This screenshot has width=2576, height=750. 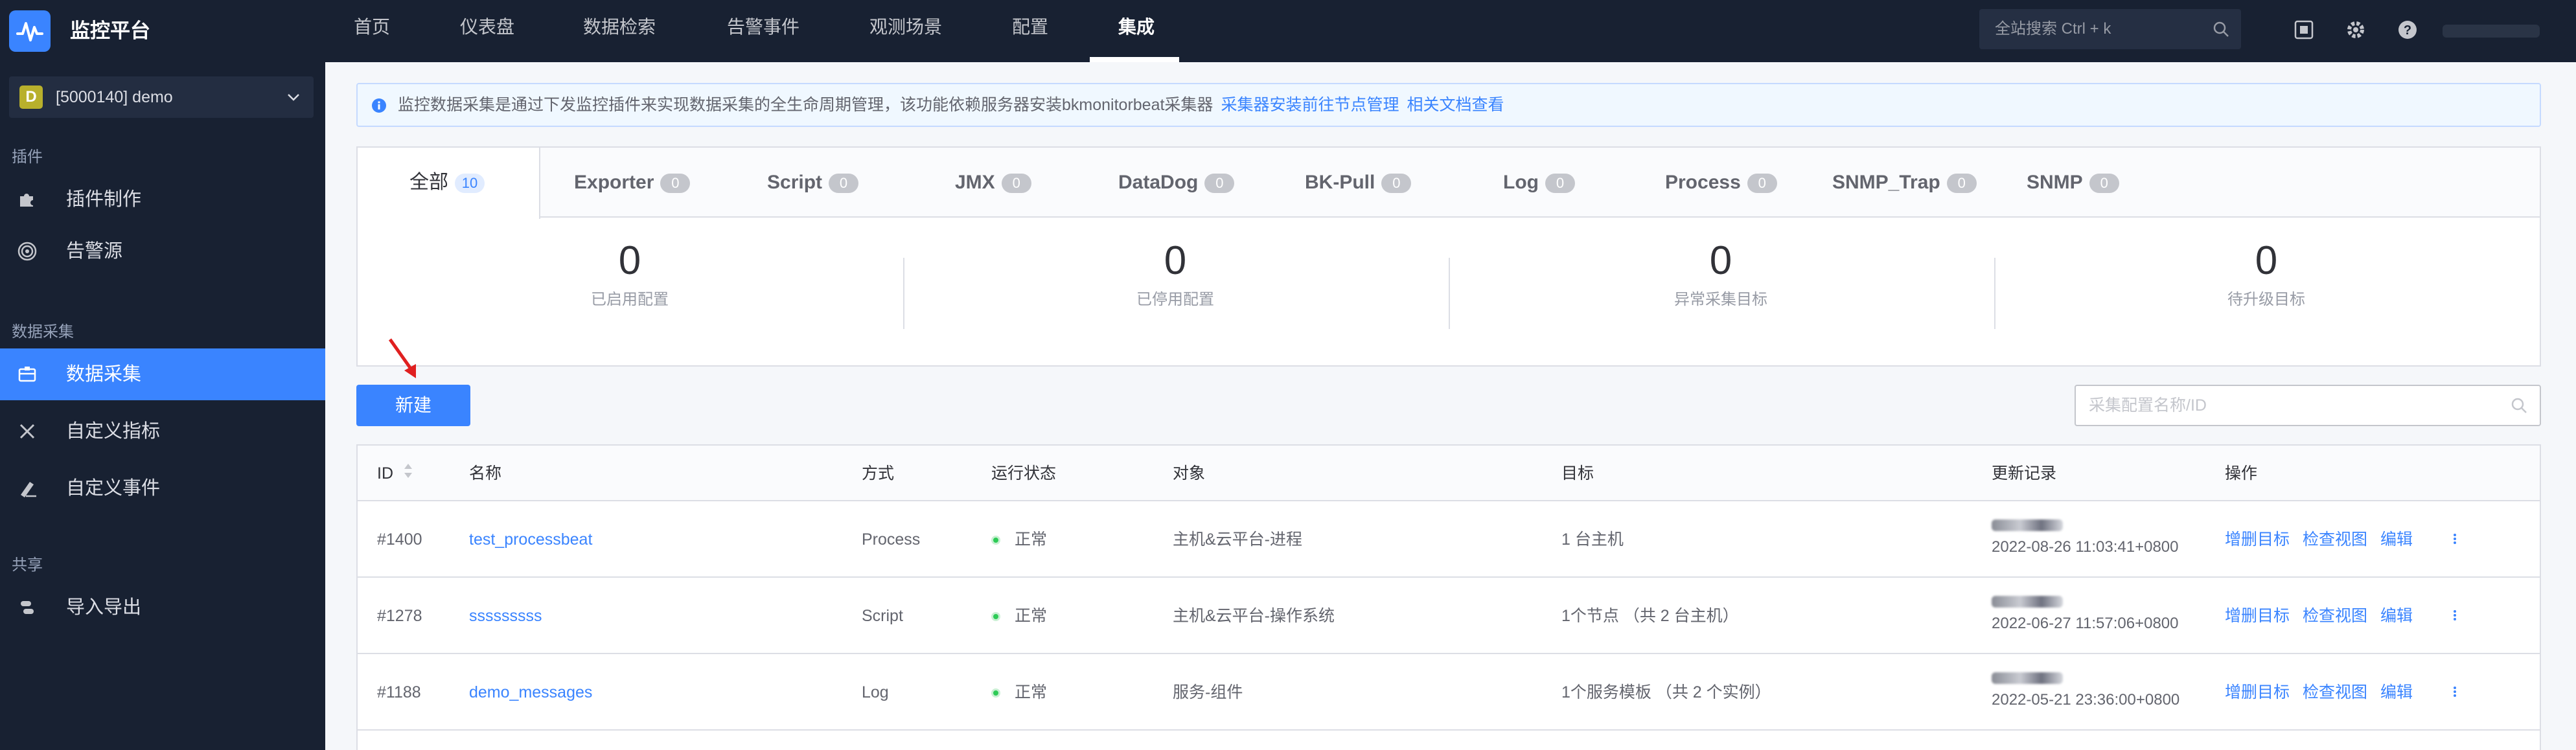 I want to click on collect-search-placeholder: 采集配置名称/ID, so click(x=2148, y=405).